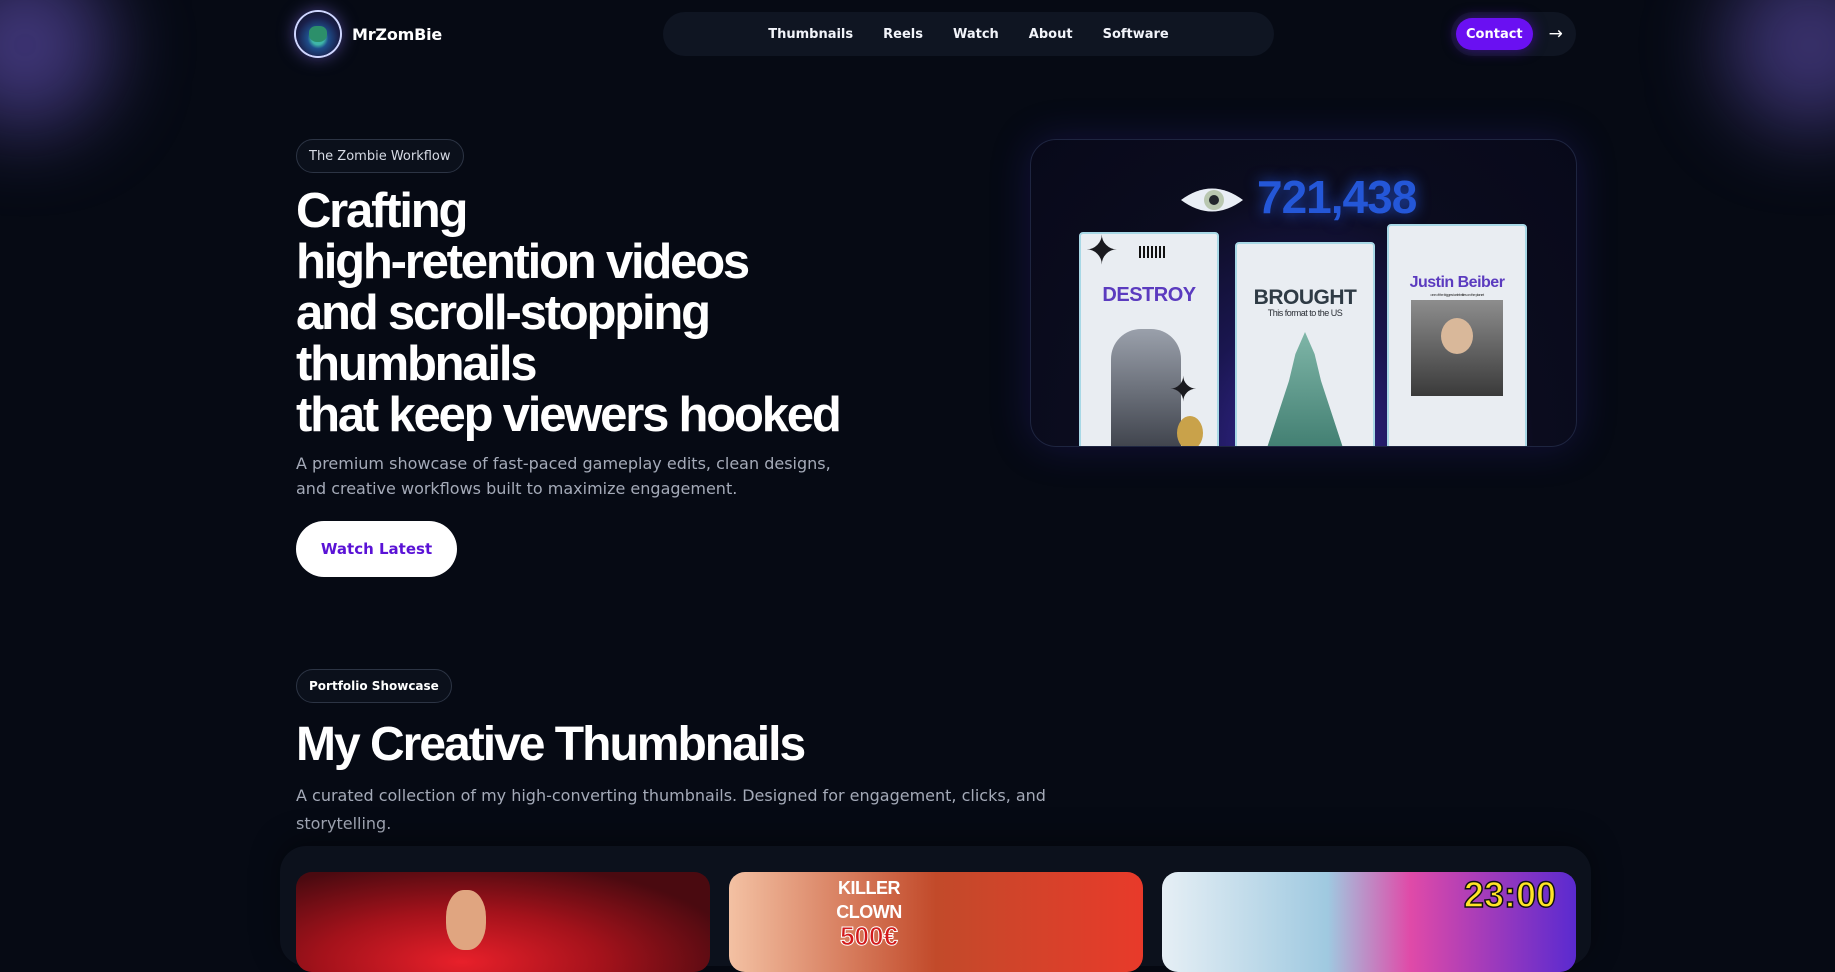  Describe the element at coordinates (903, 34) in the screenshot. I see `nav-item-reels: Reels` at that location.